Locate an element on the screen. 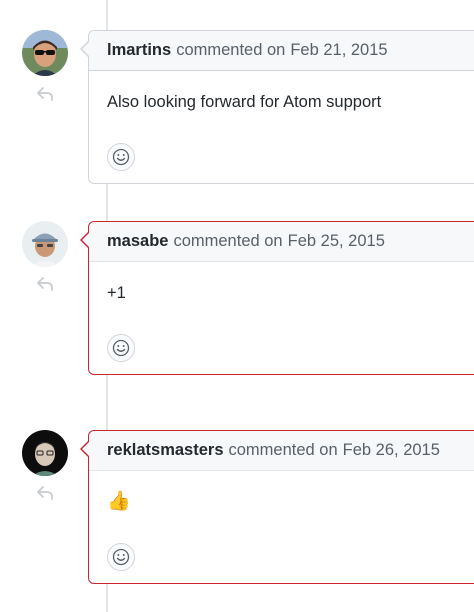 This screenshot has height=612, width=474. comment-text: Also looking forward for Atom support is located at coordinates (244, 102).